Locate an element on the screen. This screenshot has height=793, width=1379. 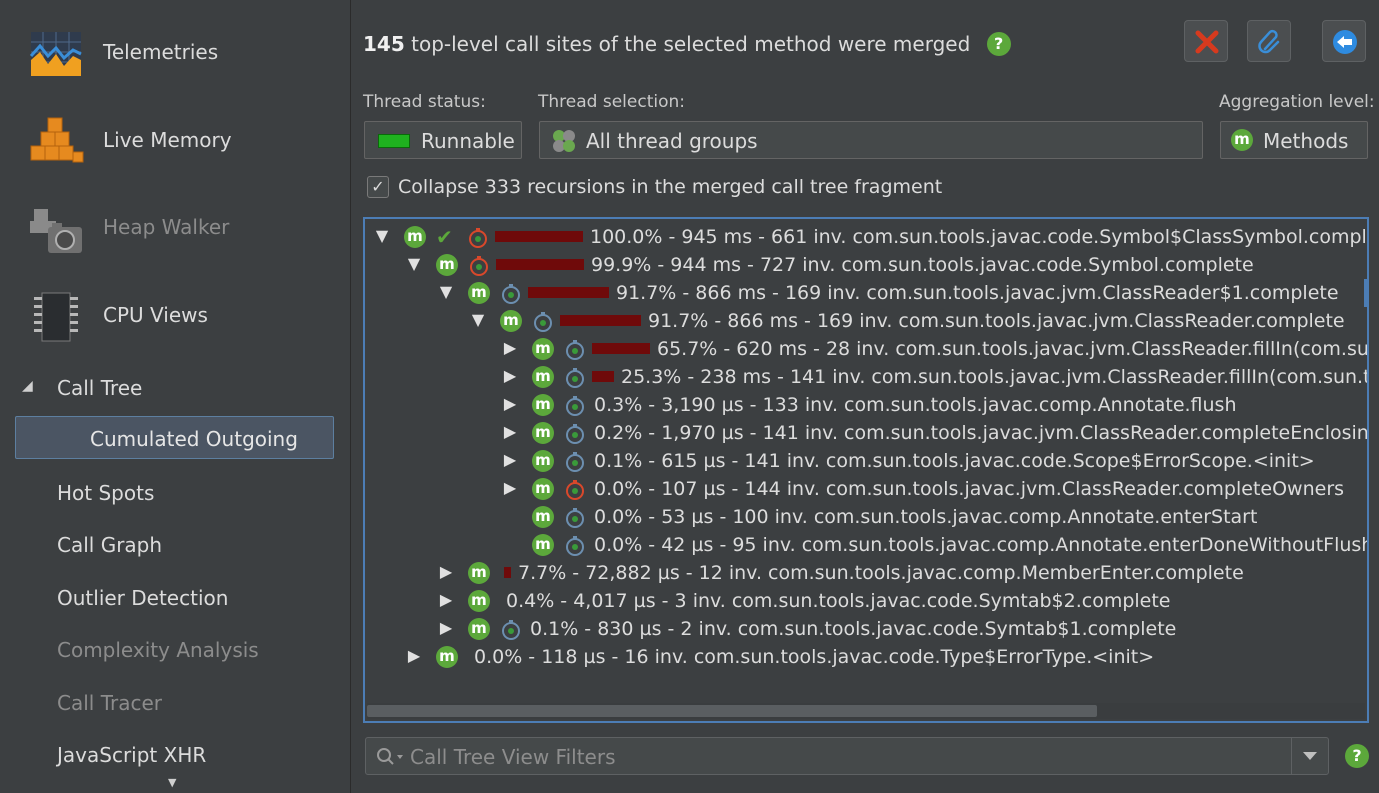
thread-selection-value: All thread groups is located at coordinates (672, 141).